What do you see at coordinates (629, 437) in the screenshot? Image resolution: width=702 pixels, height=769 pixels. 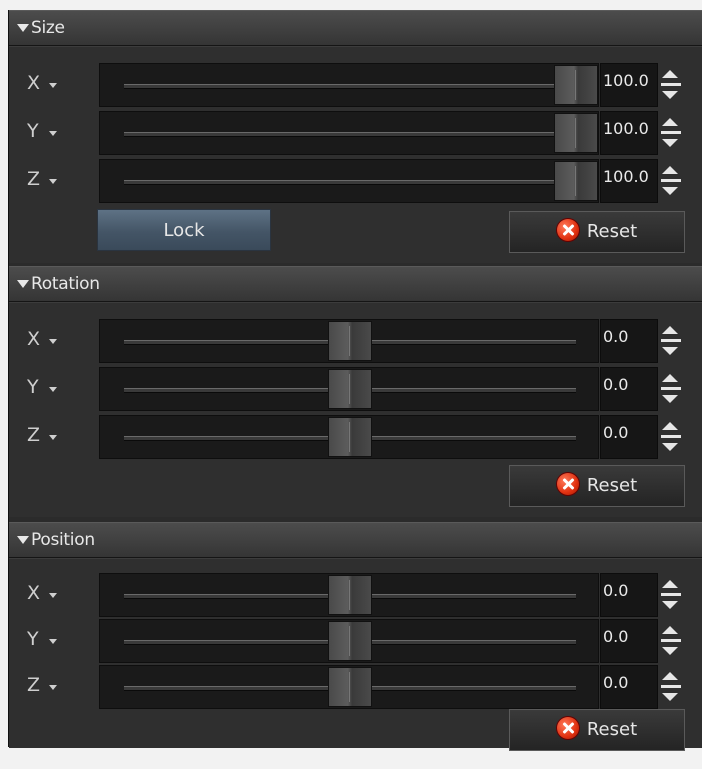 I see `rotation-z-value: 0.0` at bounding box center [629, 437].